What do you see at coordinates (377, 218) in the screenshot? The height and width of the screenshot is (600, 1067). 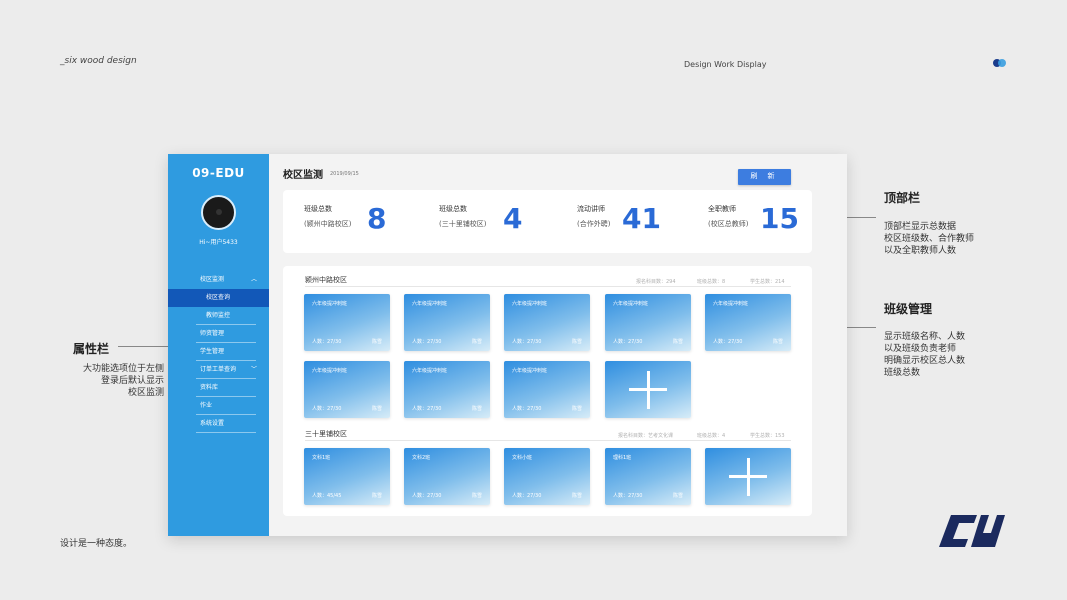 I see `stat-value: 8` at bounding box center [377, 218].